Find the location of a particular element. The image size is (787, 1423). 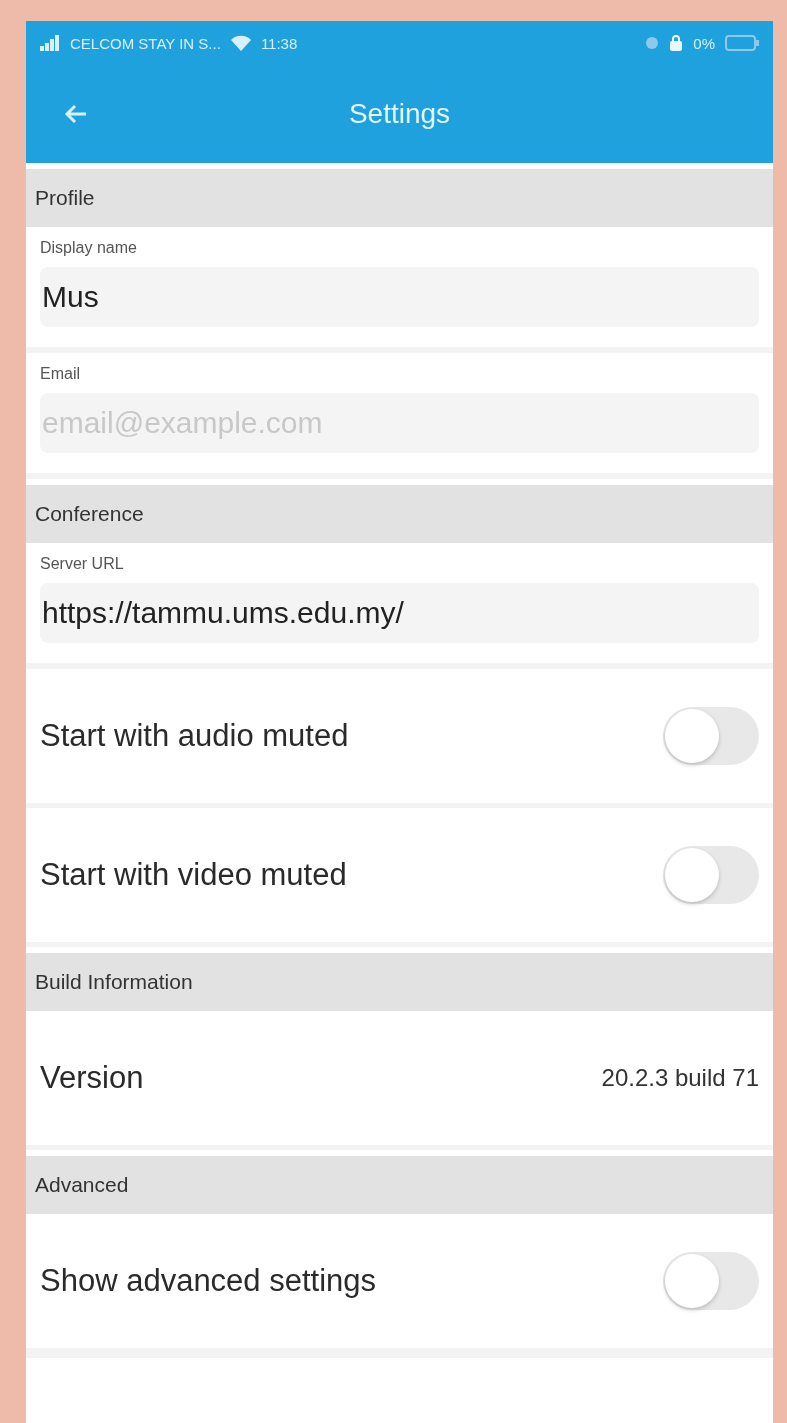

section-header: Advanced is located at coordinates (399, 1185).